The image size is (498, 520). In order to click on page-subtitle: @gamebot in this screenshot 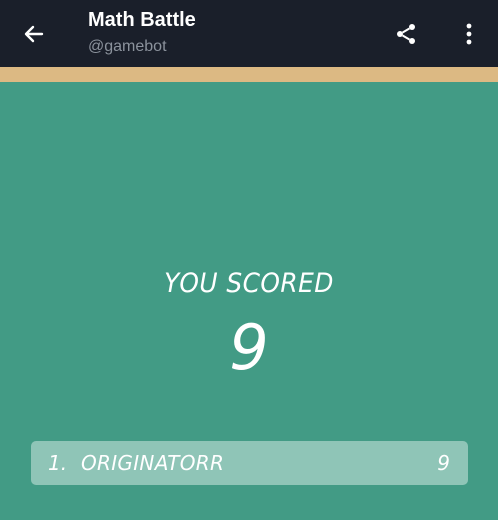, I will do `click(127, 46)`.